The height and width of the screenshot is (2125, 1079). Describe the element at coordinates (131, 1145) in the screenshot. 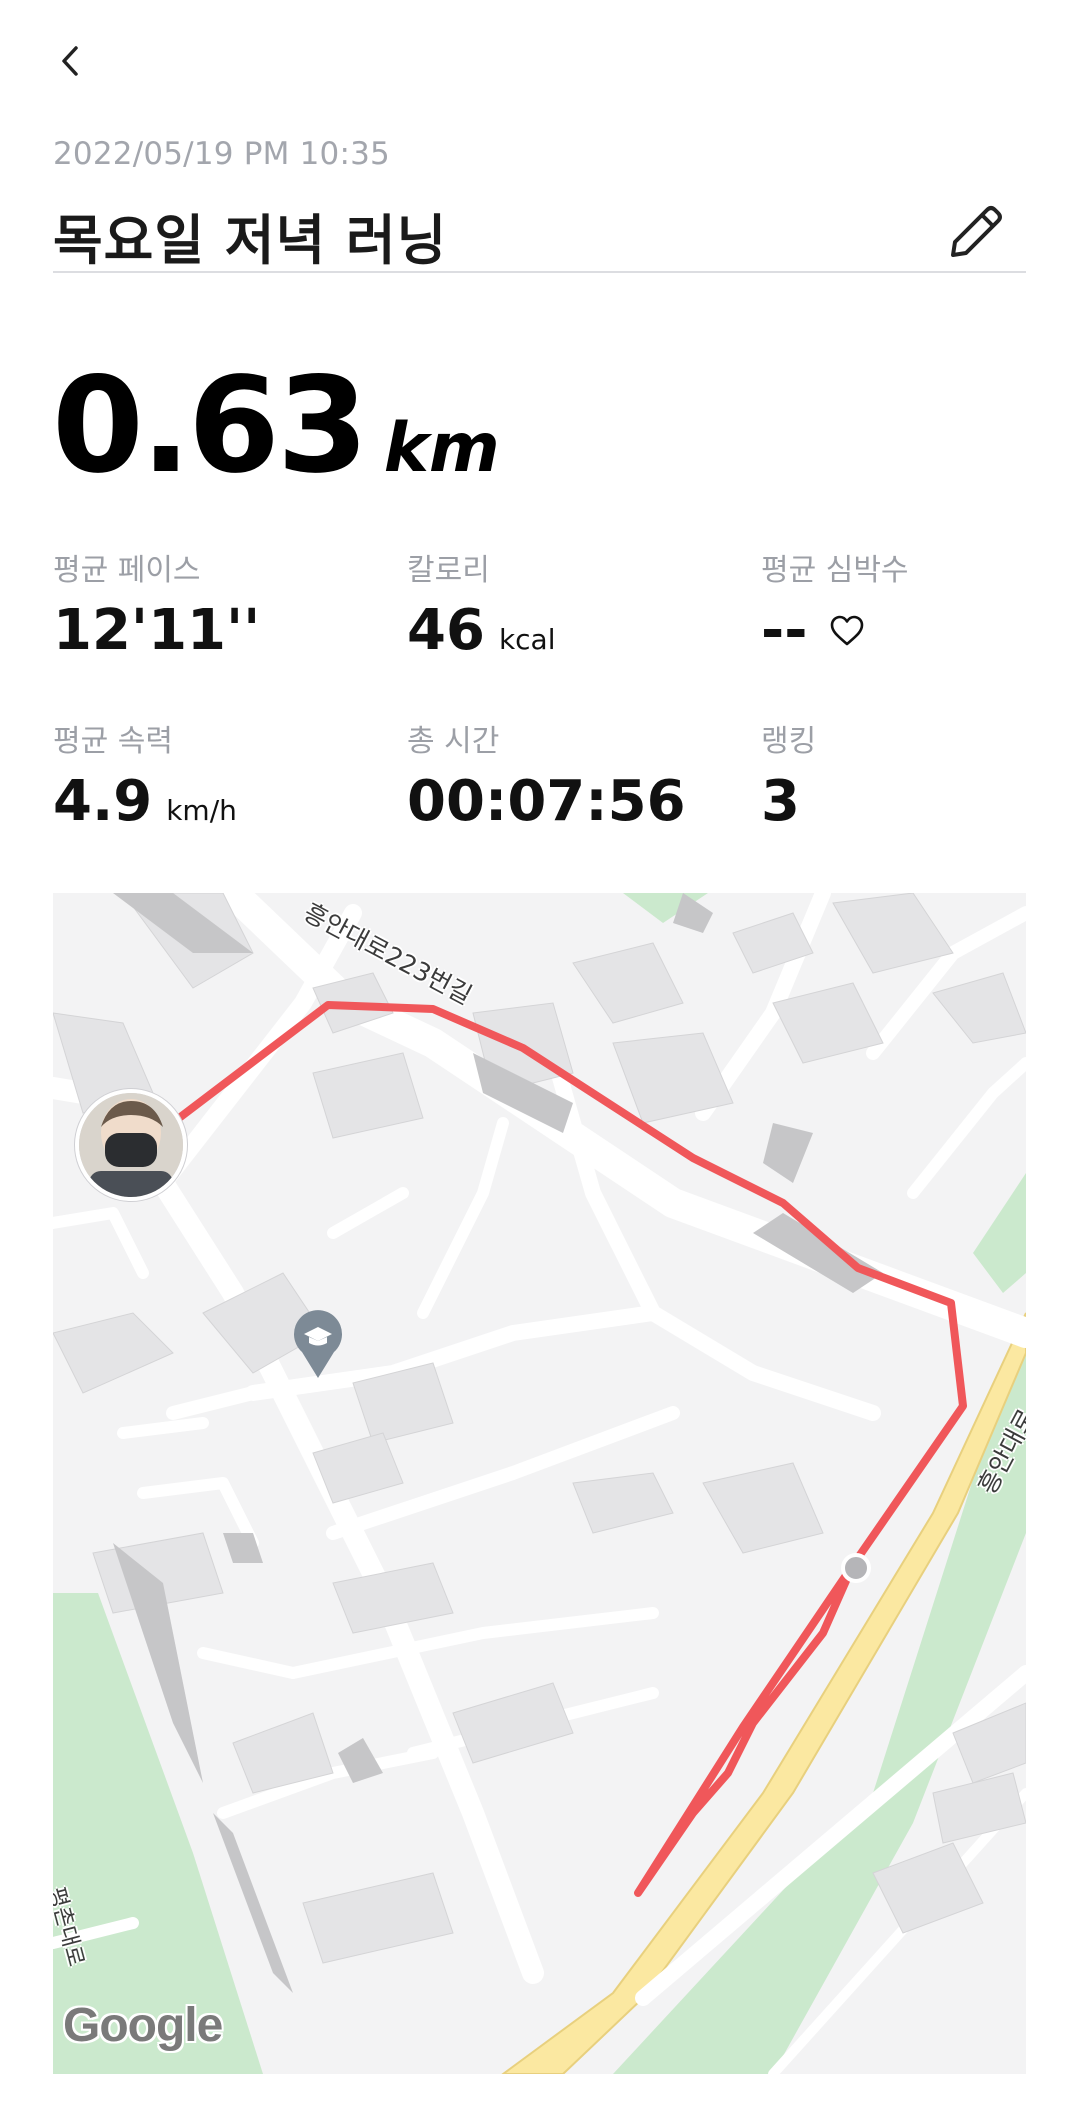

I see `user-avatar` at that location.